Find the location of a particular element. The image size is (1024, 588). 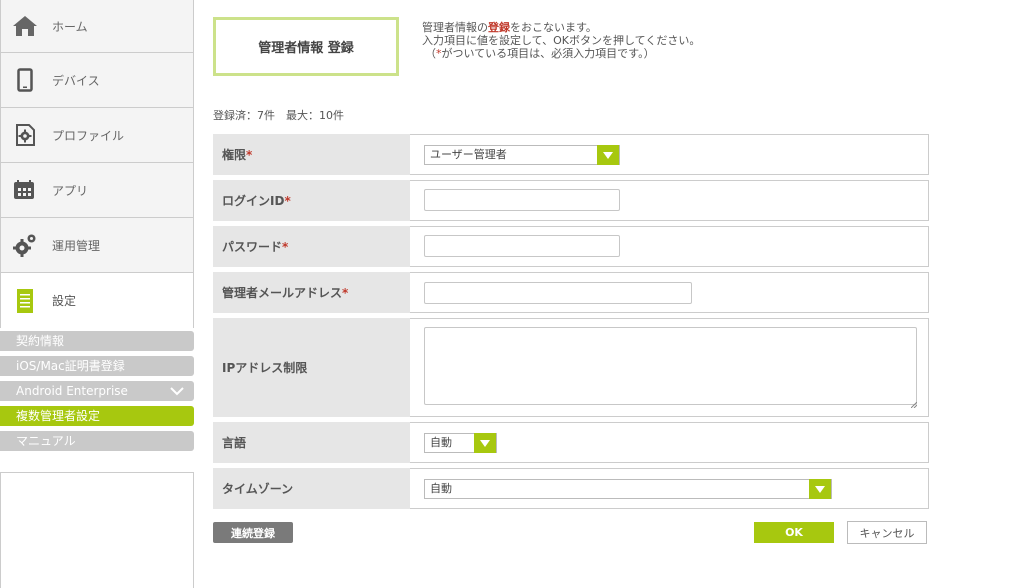

intro-line-1: 管理者情報の登録をおこないます。 is located at coordinates (509, 27).